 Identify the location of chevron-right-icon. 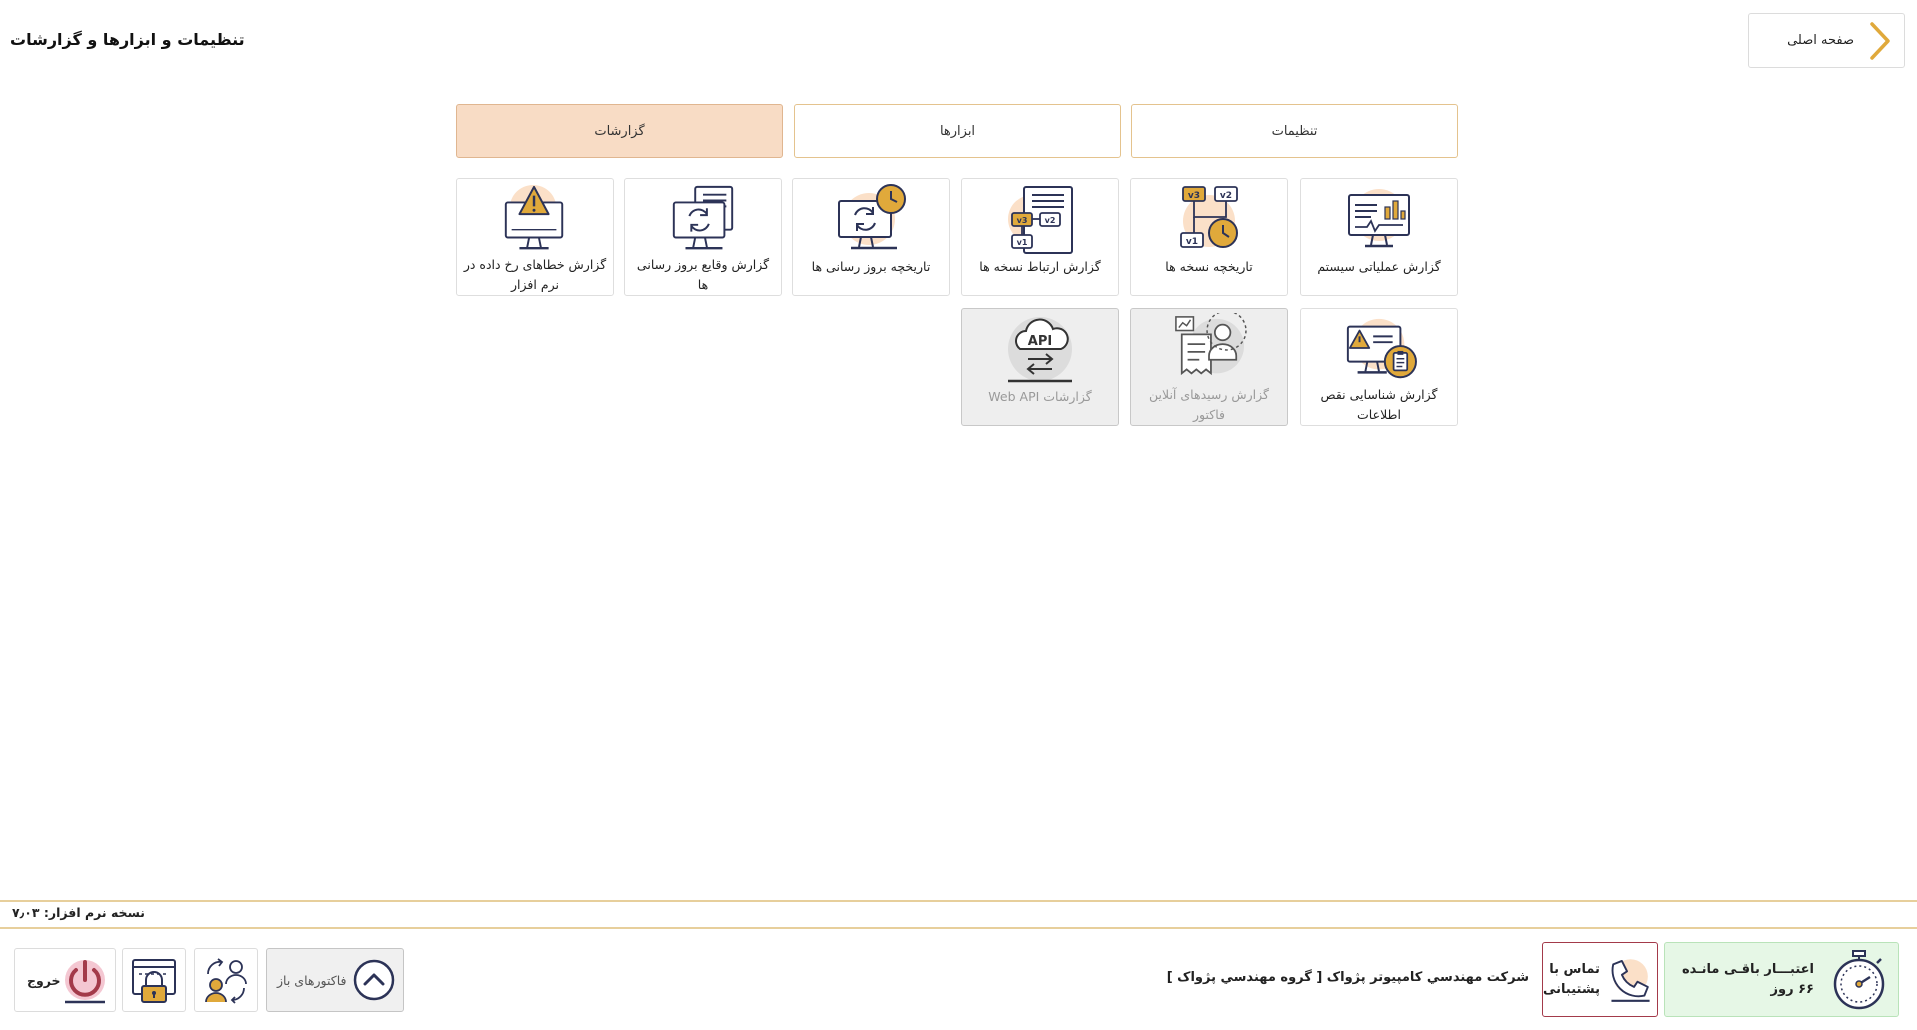
(1880, 40).